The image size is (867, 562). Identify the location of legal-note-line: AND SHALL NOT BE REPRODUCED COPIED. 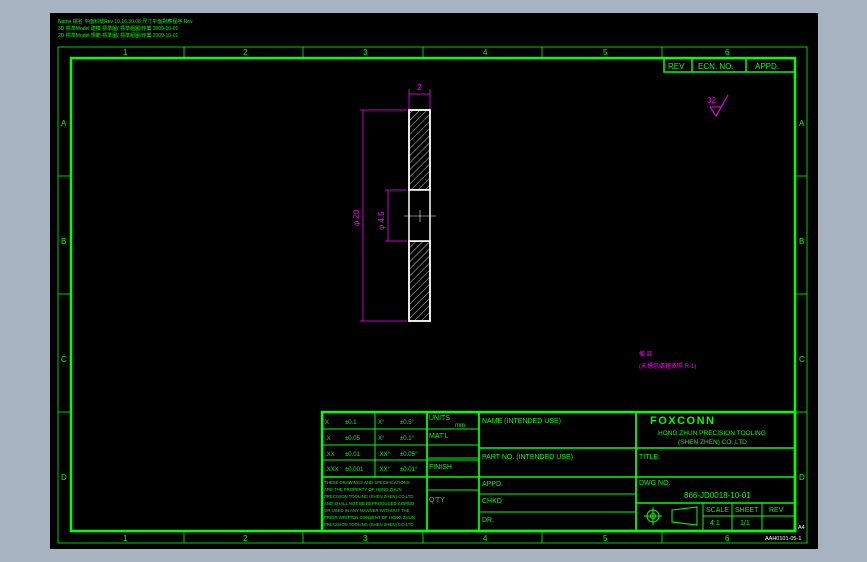
(369, 503).